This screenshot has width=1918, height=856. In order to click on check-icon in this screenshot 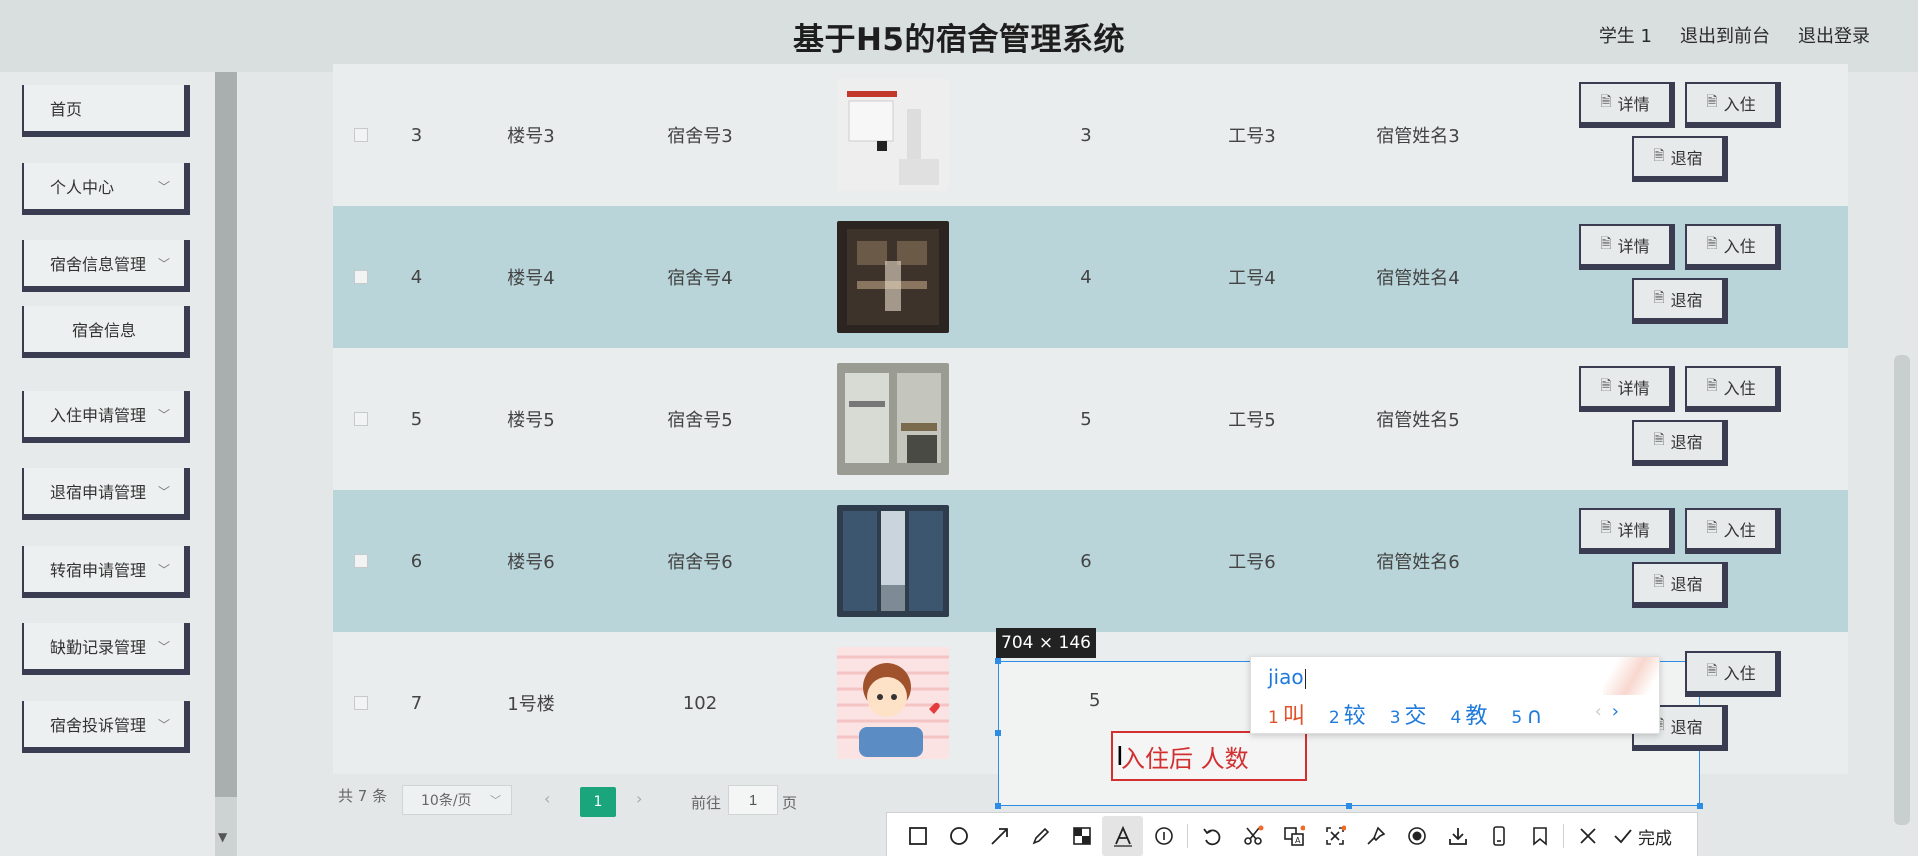, I will do `click(1623, 836)`.